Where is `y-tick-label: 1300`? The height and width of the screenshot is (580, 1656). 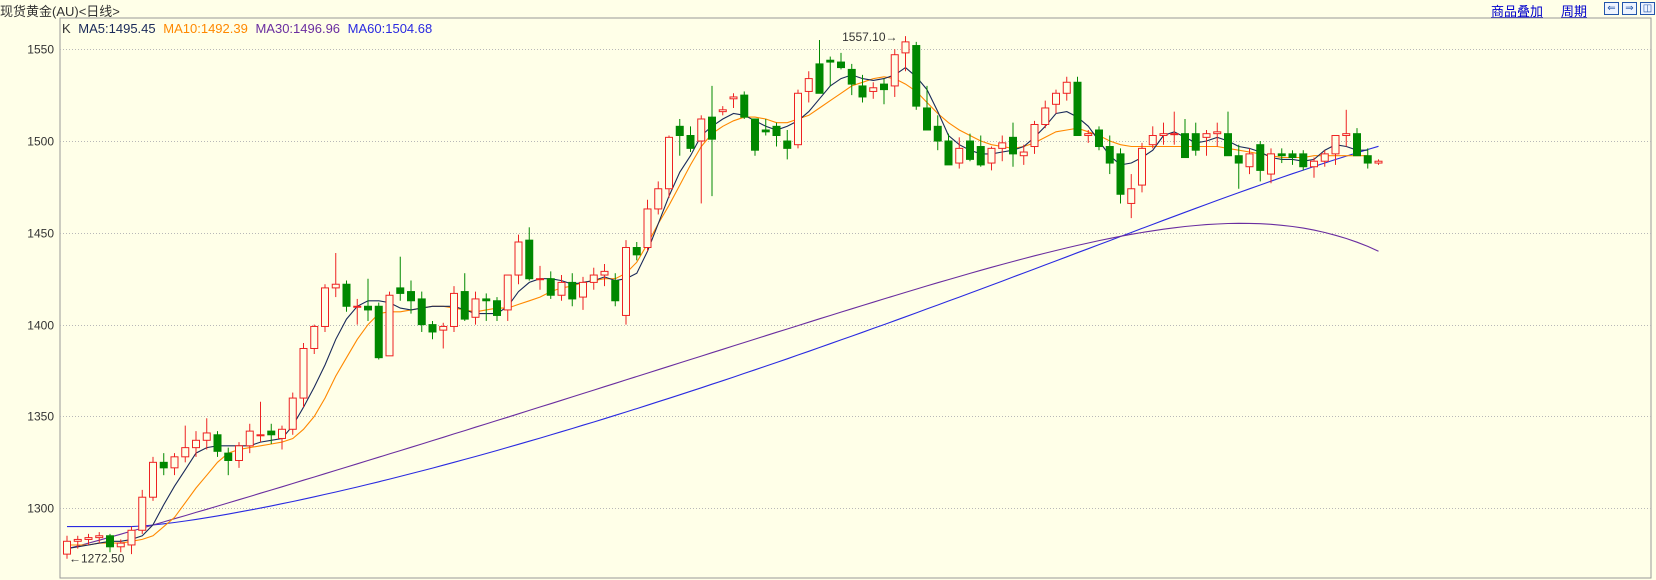 y-tick-label: 1300 is located at coordinates (40, 509).